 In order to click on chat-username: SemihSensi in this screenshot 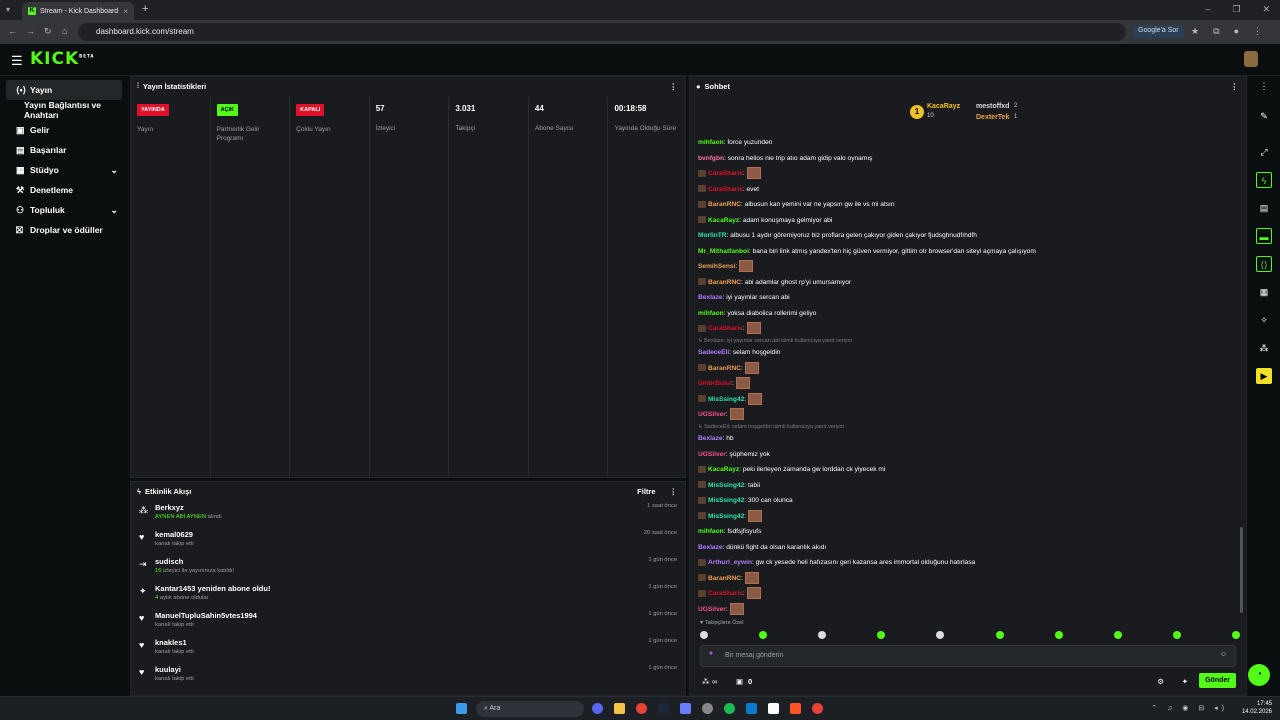, I will do `click(716, 266)`.